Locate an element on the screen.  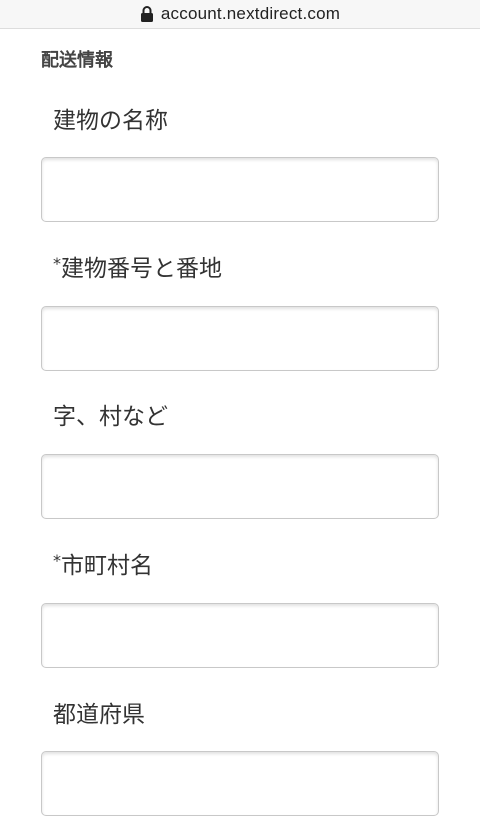
area-label: 字、村など is located at coordinates (110, 417).